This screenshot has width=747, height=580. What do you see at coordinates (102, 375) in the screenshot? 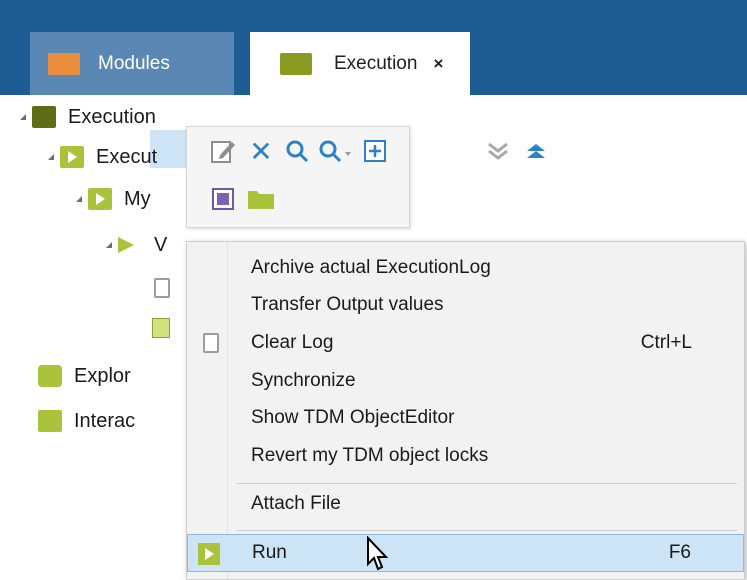
I see `tree-label: Explor` at bounding box center [102, 375].